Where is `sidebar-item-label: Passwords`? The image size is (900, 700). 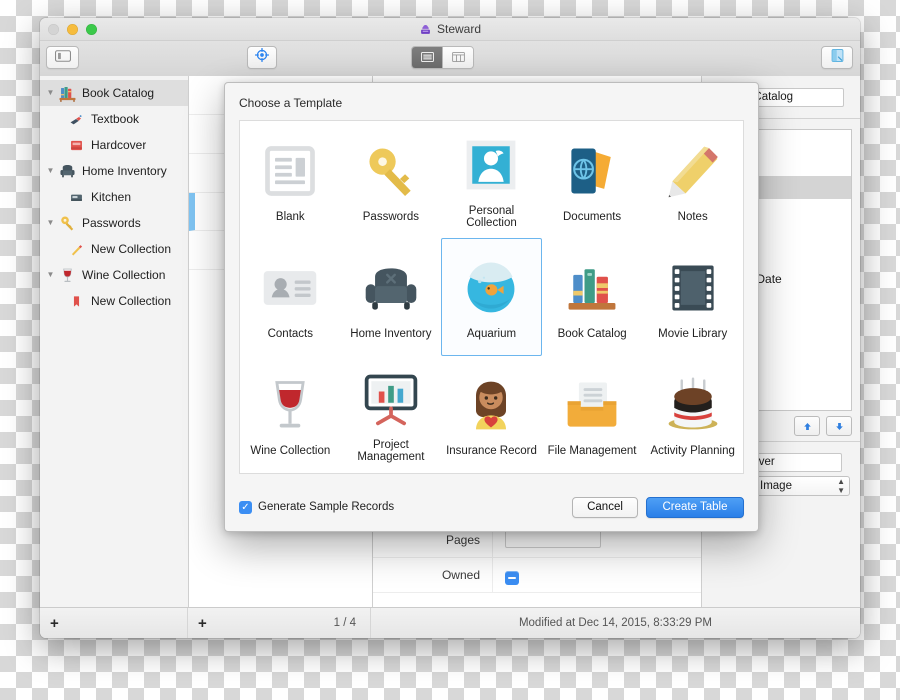
sidebar-item-label: Passwords is located at coordinates (111, 223).